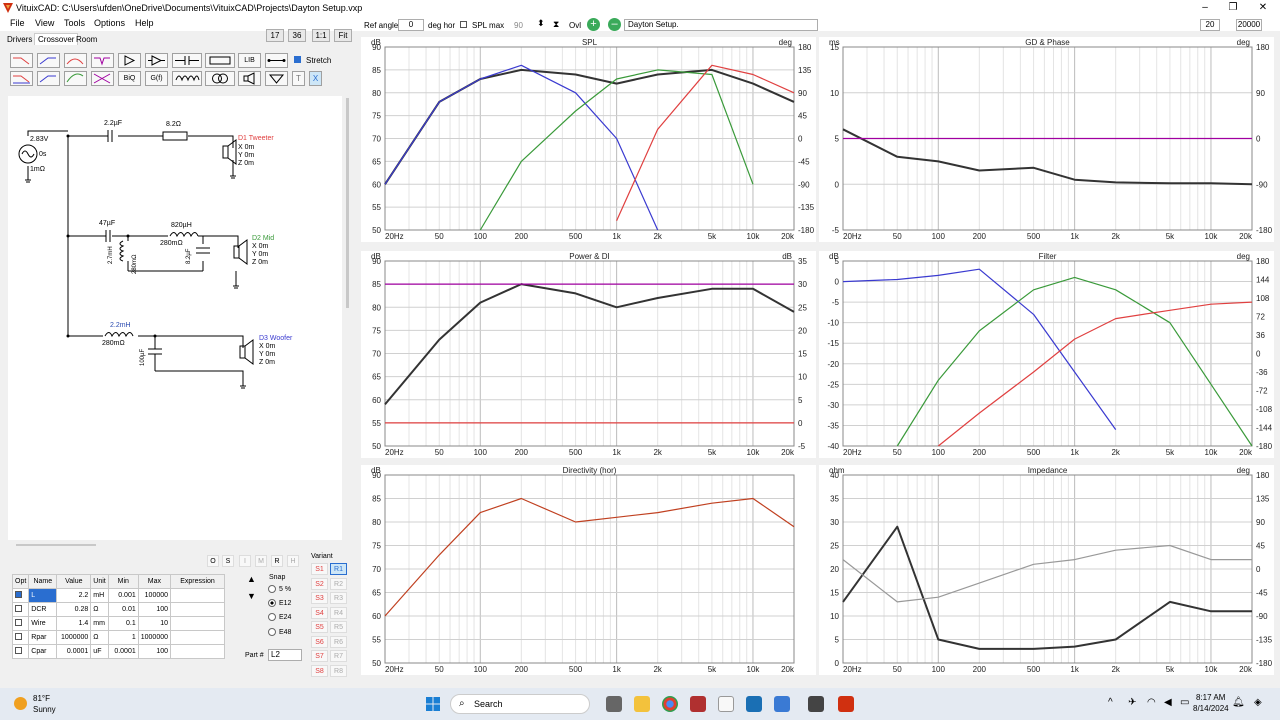 The height and width of the screenshot is (720, 1280). I want to click on mid-cap-value: 47µF, so click(107, 223).